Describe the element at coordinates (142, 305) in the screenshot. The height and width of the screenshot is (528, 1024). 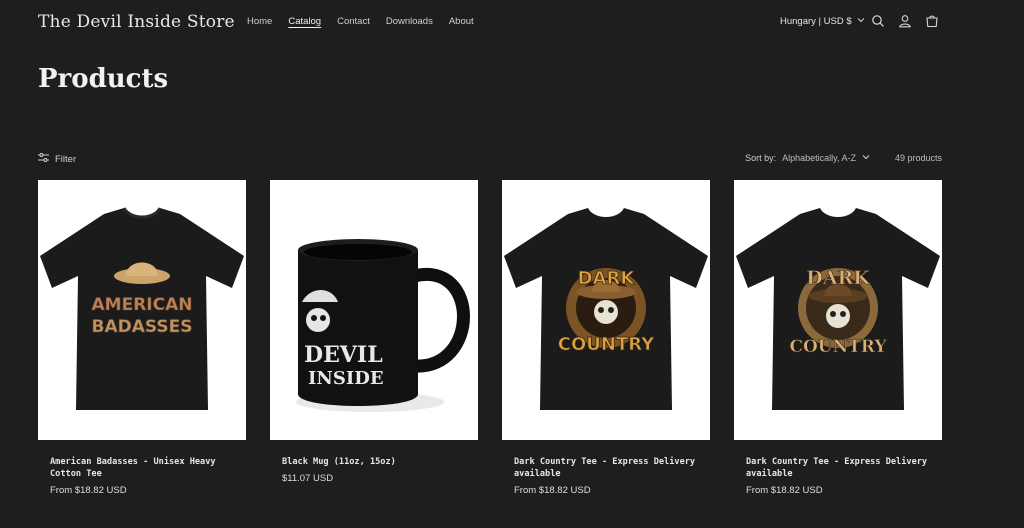
I see `shirt-print-text: AMERICAN` at that location.